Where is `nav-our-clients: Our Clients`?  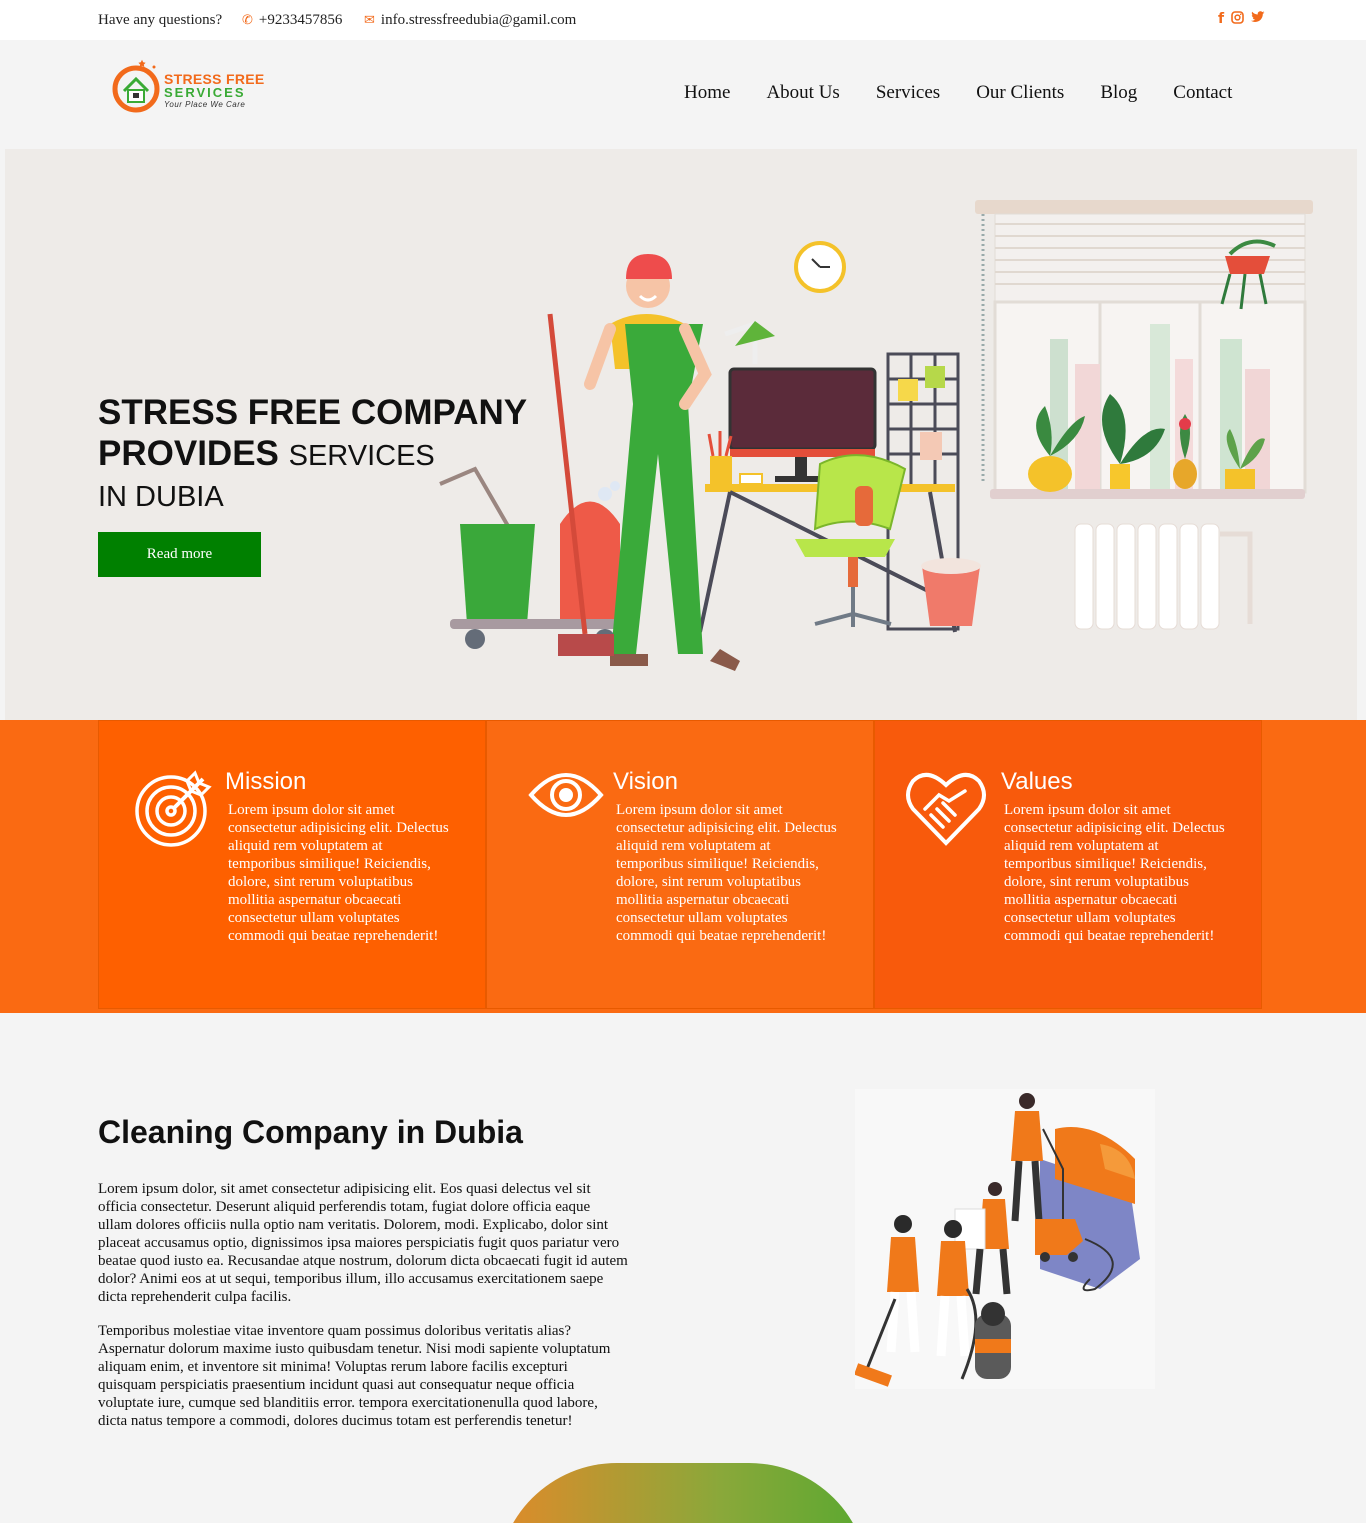
nav-our-clients: Our Clients is located at coordinates (1020, 93).